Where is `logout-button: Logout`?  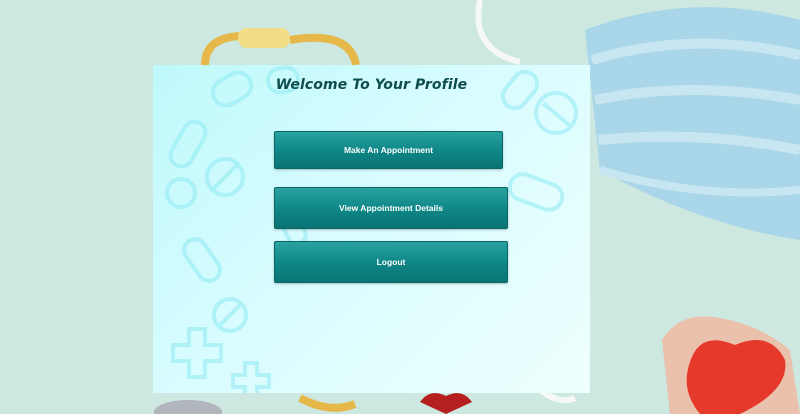 logout-button: Logout is located at coordinates (391, 262).